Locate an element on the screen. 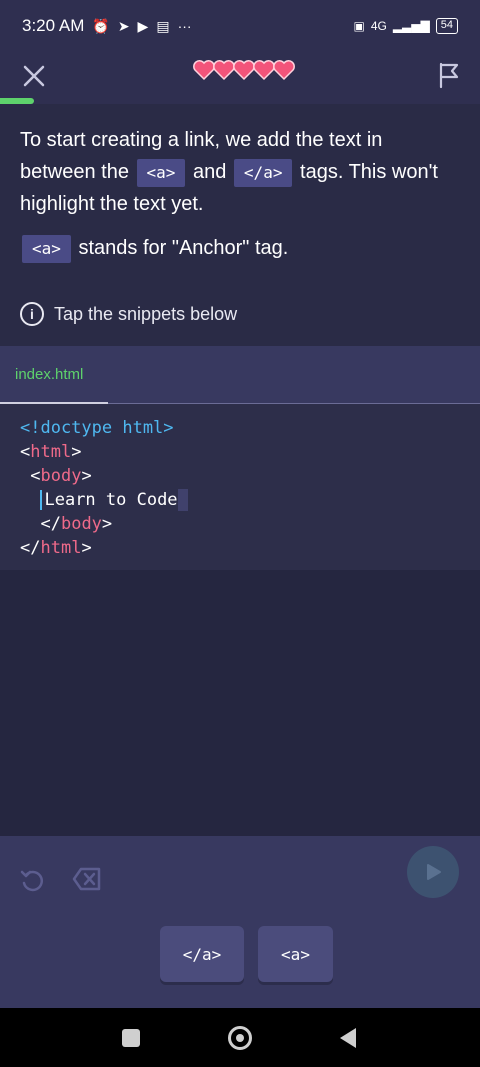  status-time: 3:20 AM is located at coordinates (53, 25).